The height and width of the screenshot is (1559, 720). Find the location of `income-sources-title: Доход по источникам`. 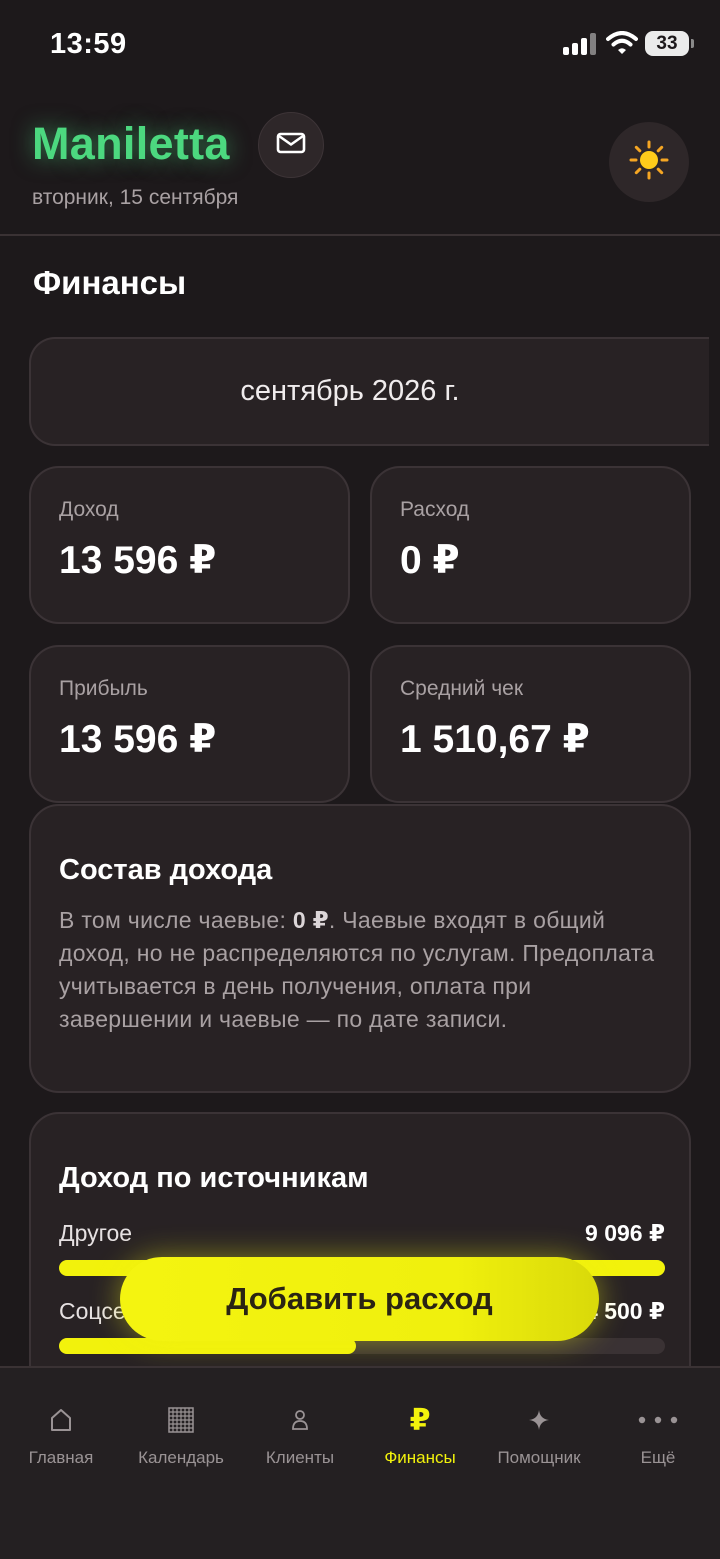

income-sources-title: Доход по источникам is located at coordinates (214, 1178).